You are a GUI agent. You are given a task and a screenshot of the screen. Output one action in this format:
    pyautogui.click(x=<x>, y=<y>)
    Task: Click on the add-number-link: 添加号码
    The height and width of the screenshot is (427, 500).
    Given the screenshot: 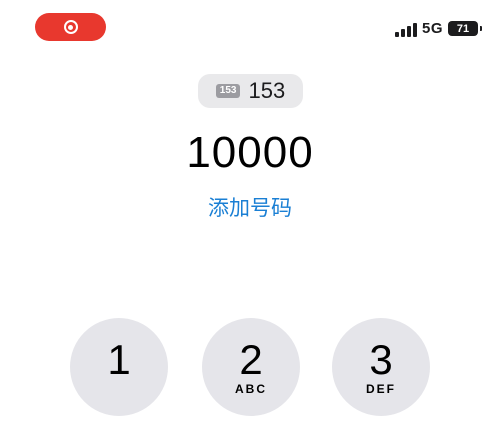 What is the action you would take?
    pyautogui.click(x=250, y=207)
    